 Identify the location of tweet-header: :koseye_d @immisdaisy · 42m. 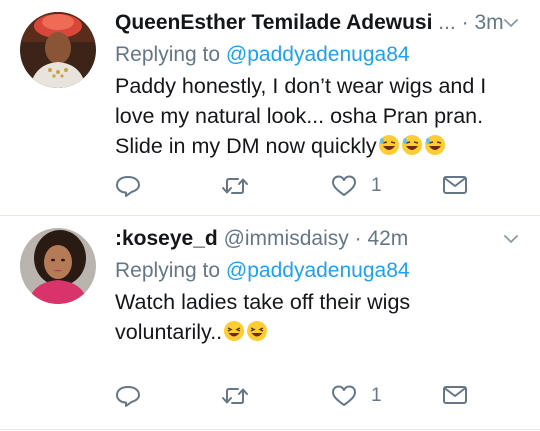
(317, 239).